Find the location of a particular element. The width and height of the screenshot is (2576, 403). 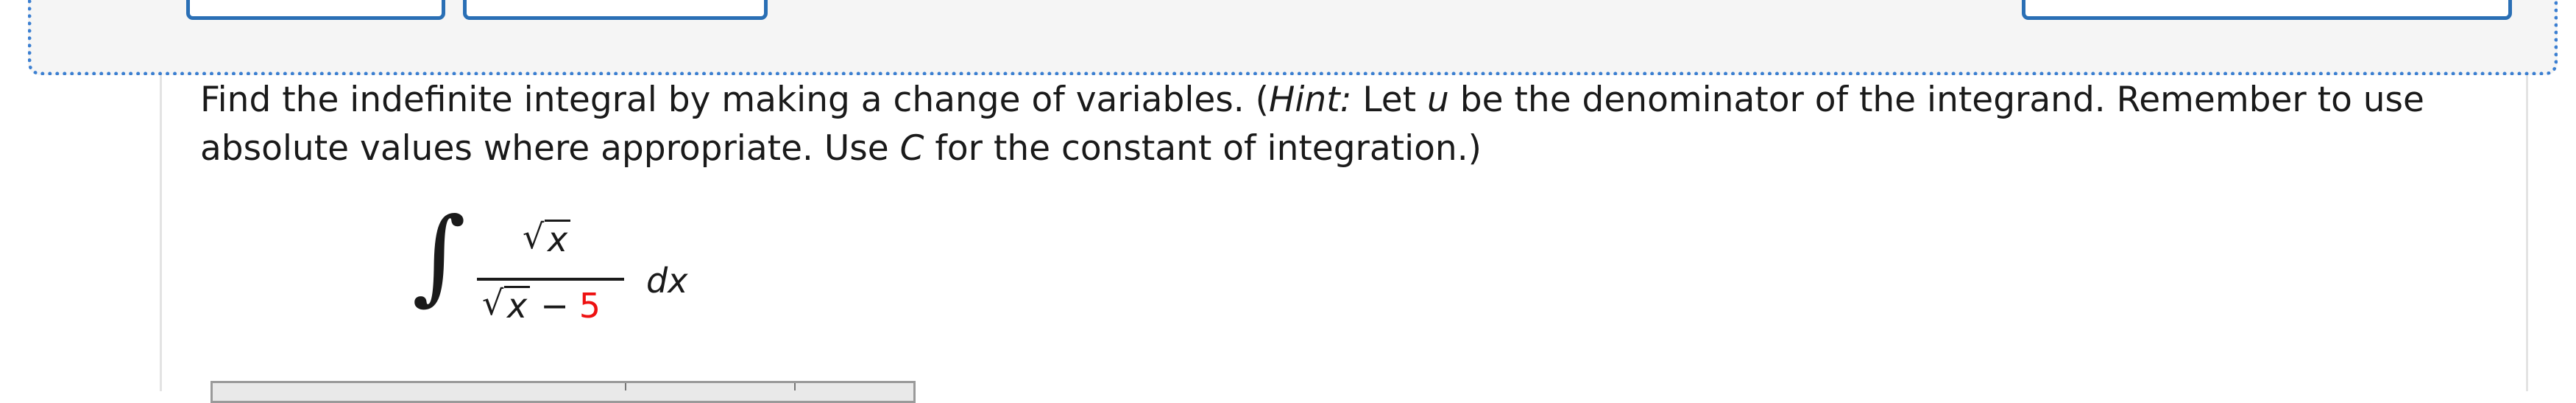

answer-toolbar is located at coordinates (563, 392).